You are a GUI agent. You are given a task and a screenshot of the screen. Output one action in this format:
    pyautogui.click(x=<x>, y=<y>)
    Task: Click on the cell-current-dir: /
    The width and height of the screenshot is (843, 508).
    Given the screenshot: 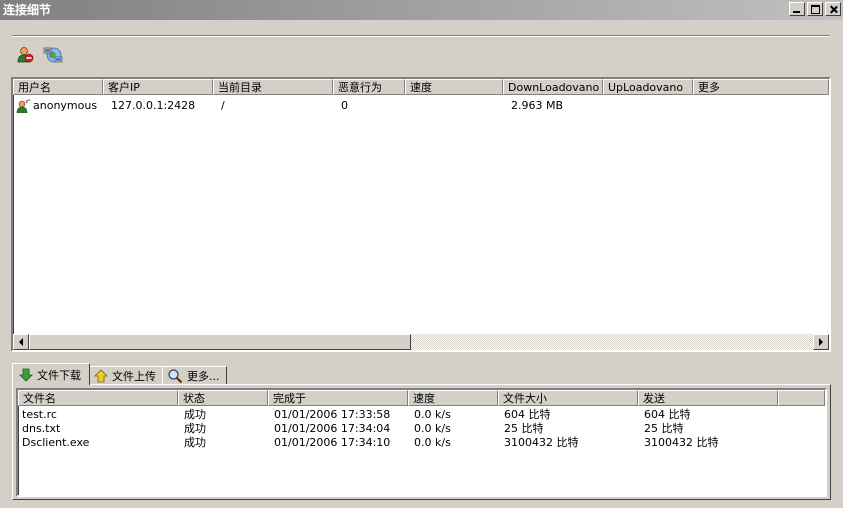 What is the action you would take?
    pyautogui.click(x=223, y=105)
    